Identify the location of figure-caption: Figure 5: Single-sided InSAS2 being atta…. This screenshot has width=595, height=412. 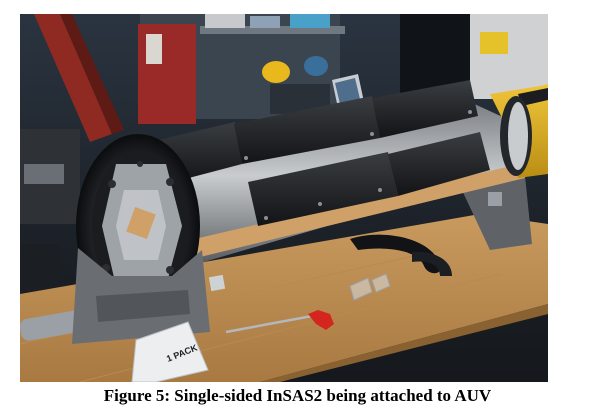
(297, 395).